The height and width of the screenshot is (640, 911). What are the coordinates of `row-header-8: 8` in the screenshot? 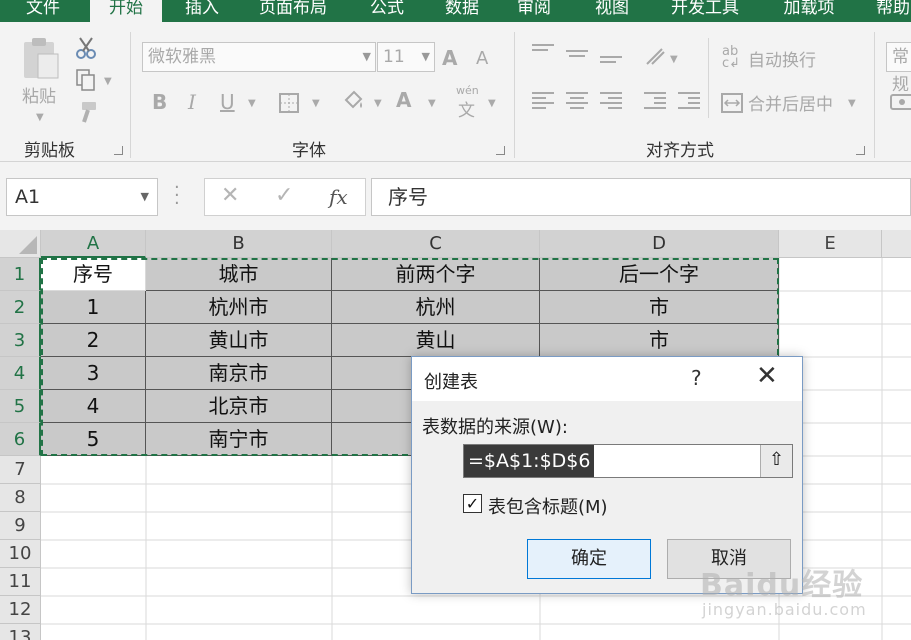 It's located at (20, 498).